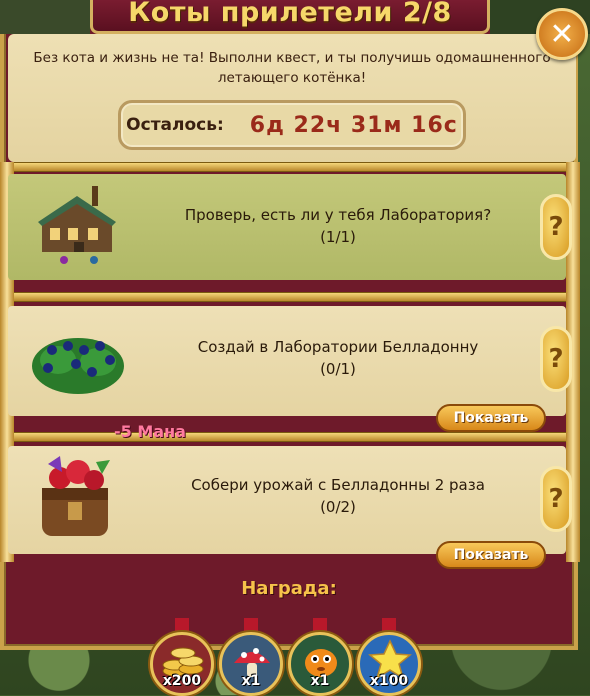 This screenshot has width=590, height=696. Describe the element at coordinates (76, 496) in the screenshot. I see `harvest-bag-icon` at that location.